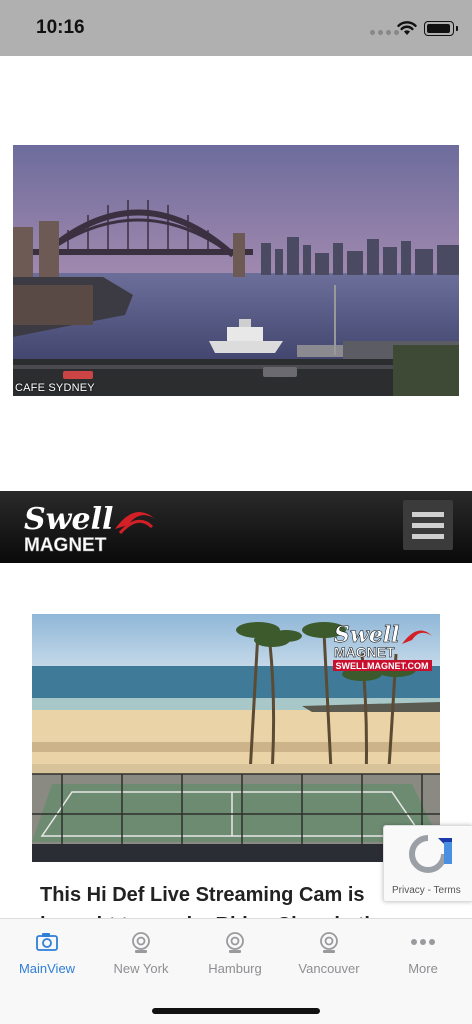  I want to click on tab-mainview: MainView, so click(47, 952).